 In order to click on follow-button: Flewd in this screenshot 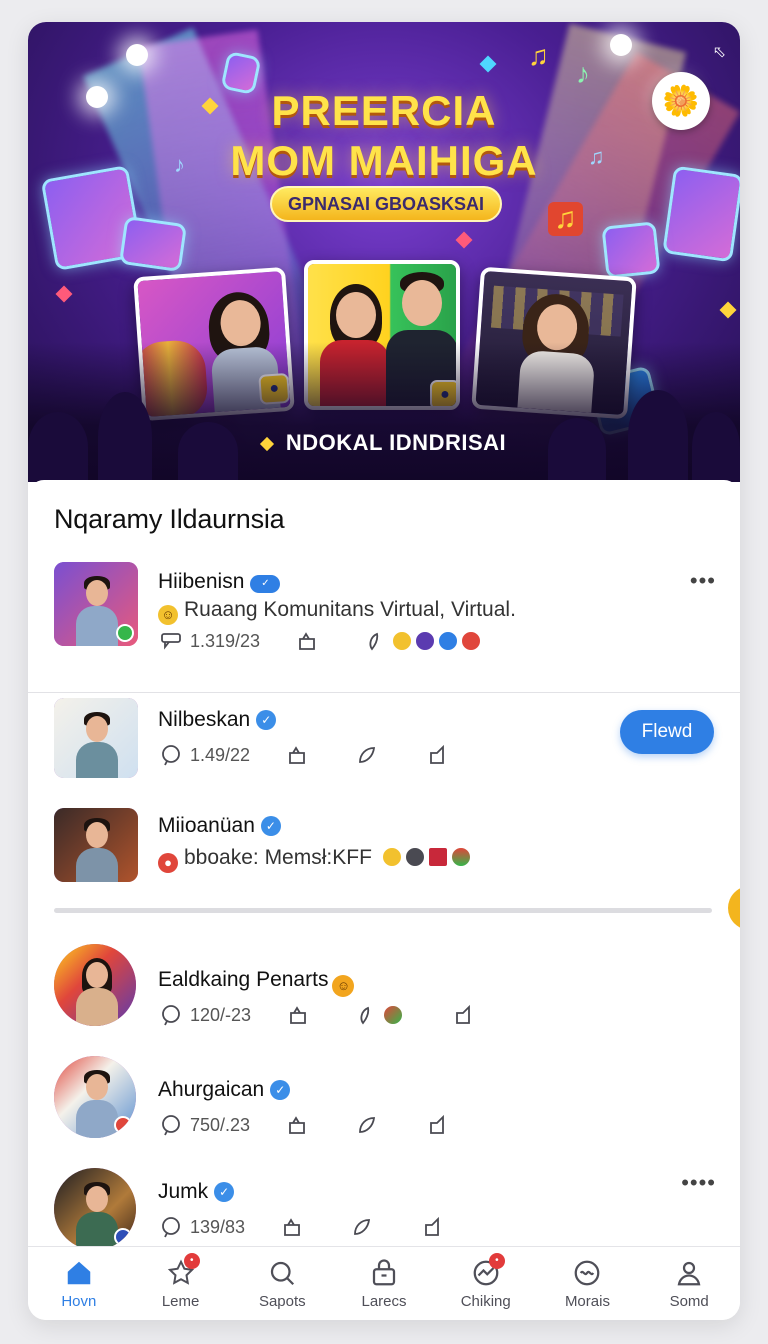, I will do `click(667, 732)`.